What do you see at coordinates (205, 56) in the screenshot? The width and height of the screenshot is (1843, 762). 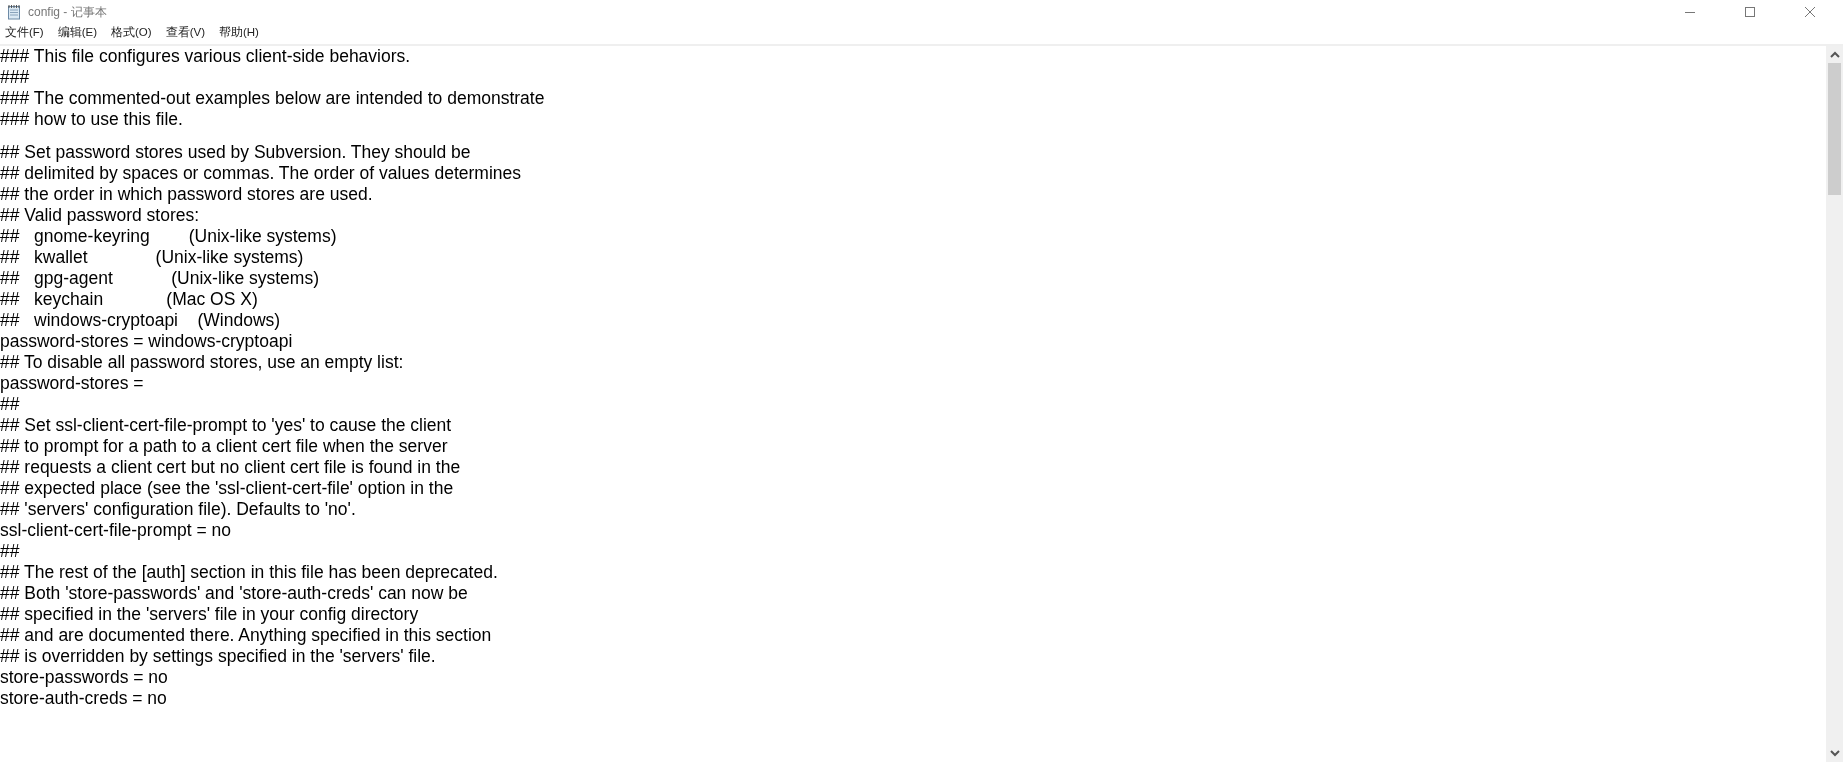 I see `text-line: ### This file configures various client-side behaviors.` at bounding box center [205, 56].